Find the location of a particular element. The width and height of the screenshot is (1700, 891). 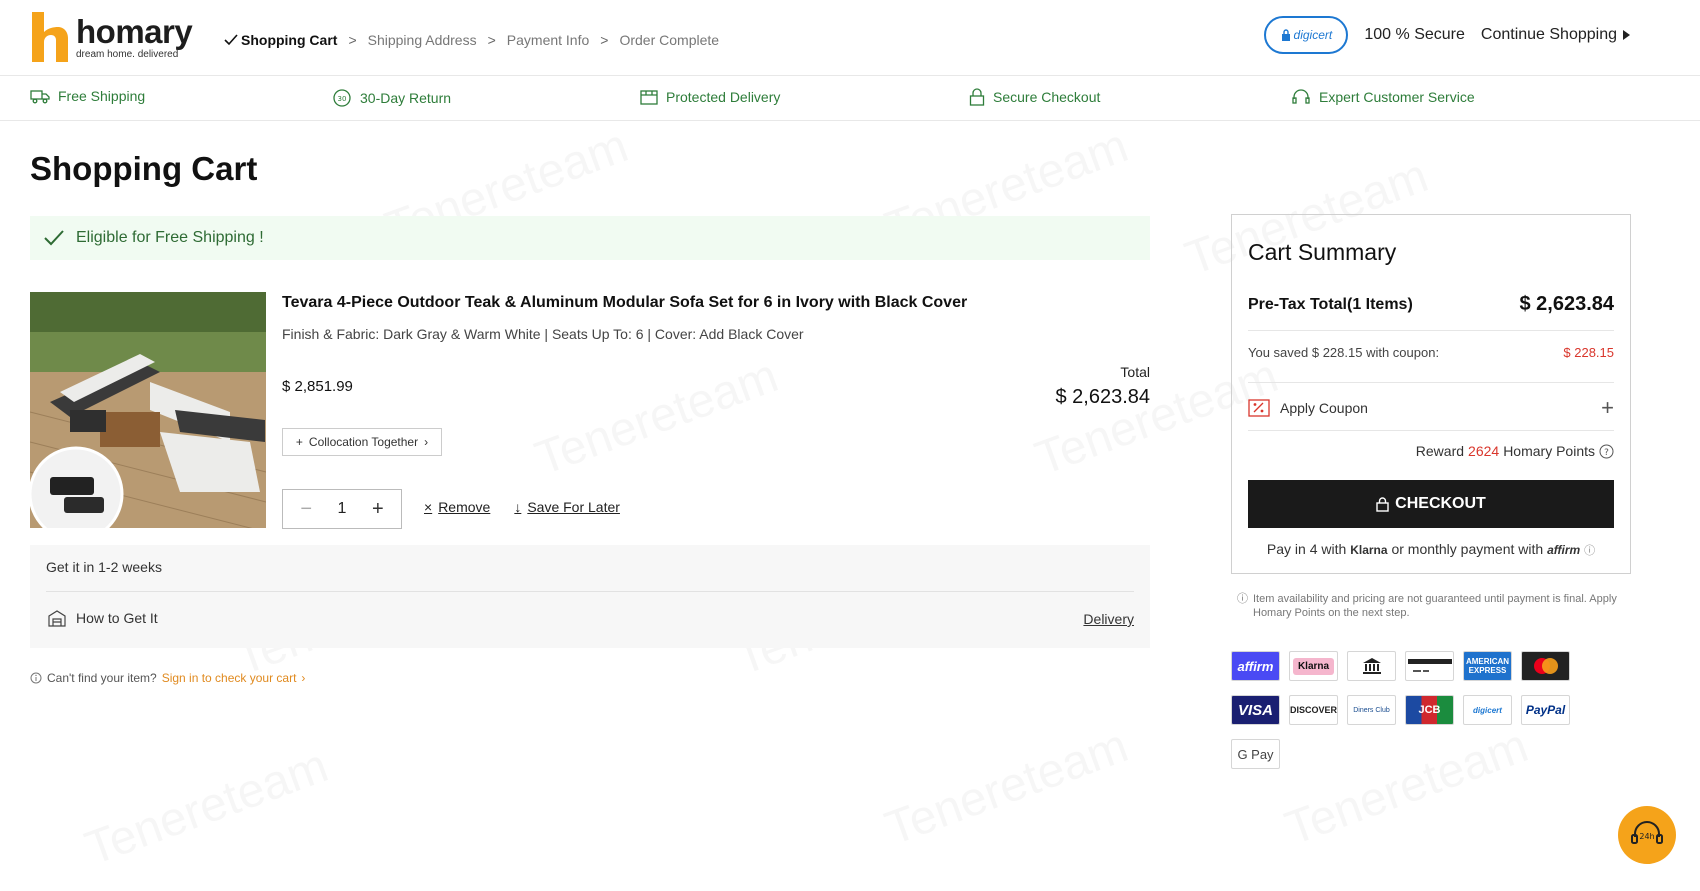

check-icon is located at coordinates (54, 238).